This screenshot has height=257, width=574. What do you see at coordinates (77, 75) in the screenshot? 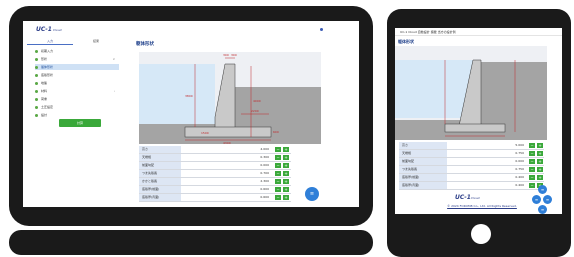
I see `sidebar-item: 底版形状` at bounding box center [77, 75].